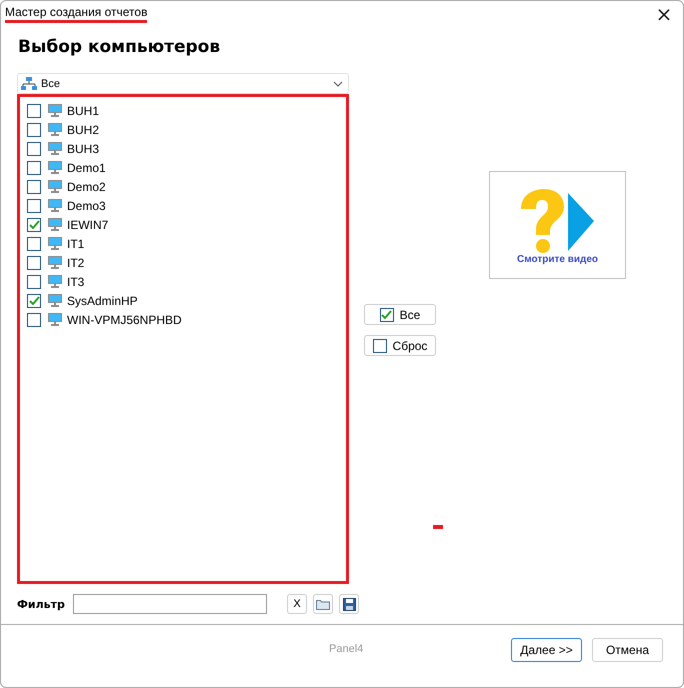 This screenshot has width=684, height=688. I want to click on save-button, so click(349, 604).